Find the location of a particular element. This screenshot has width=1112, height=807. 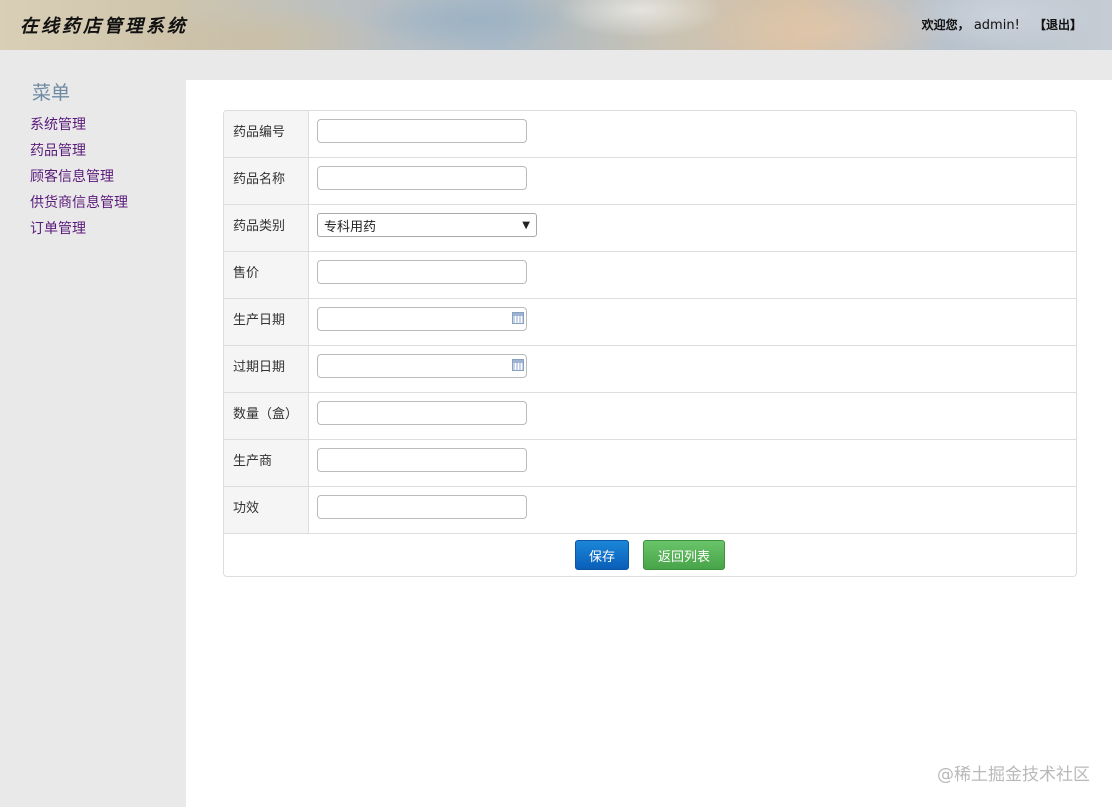

form-row-efficacy: 功效 is located at coordinates (650, 510).